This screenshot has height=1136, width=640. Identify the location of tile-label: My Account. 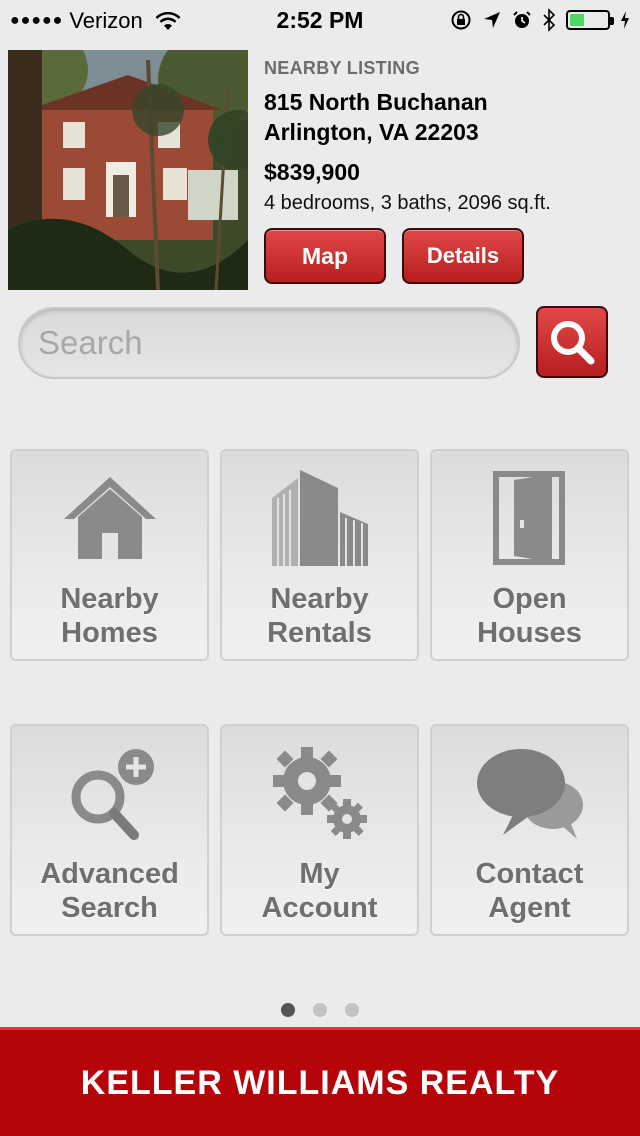
(319, 891).